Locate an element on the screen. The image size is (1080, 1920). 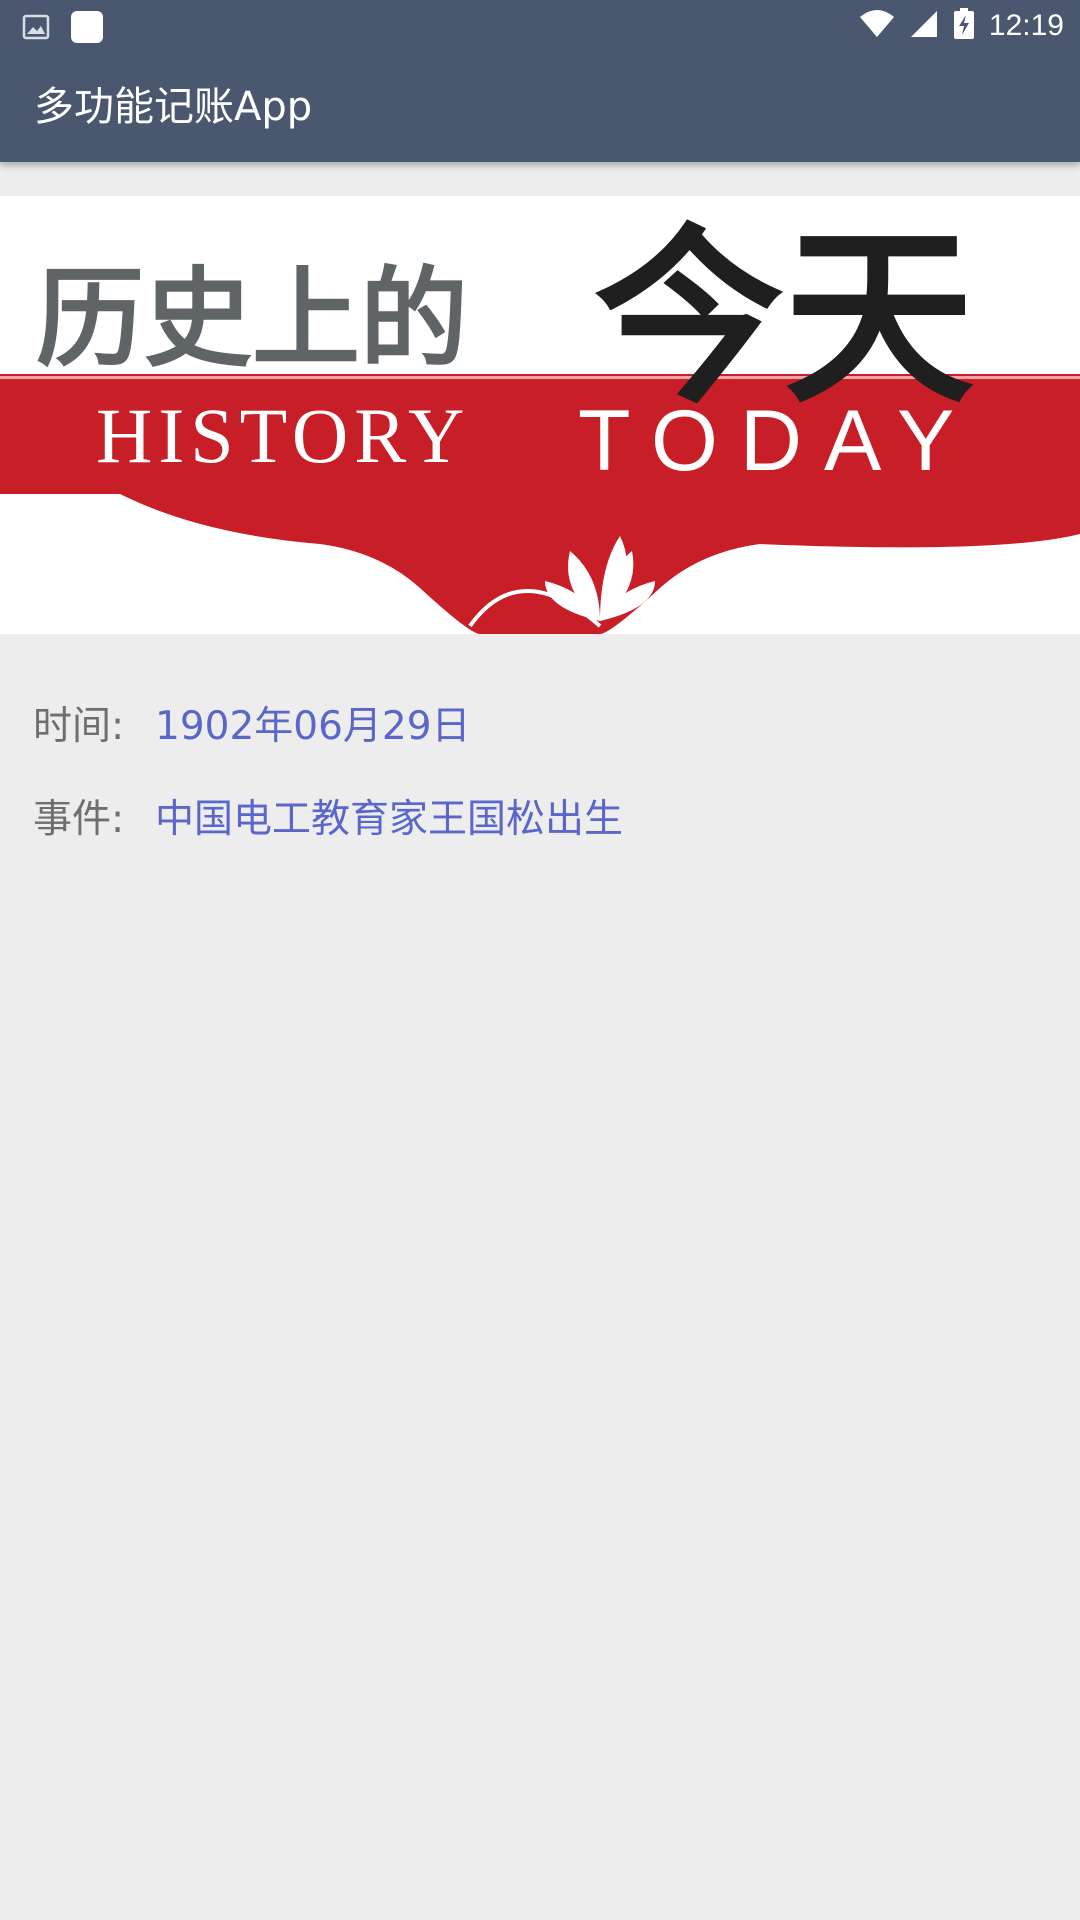
event-time-label: 时间: is located at coordinates (79, 726).